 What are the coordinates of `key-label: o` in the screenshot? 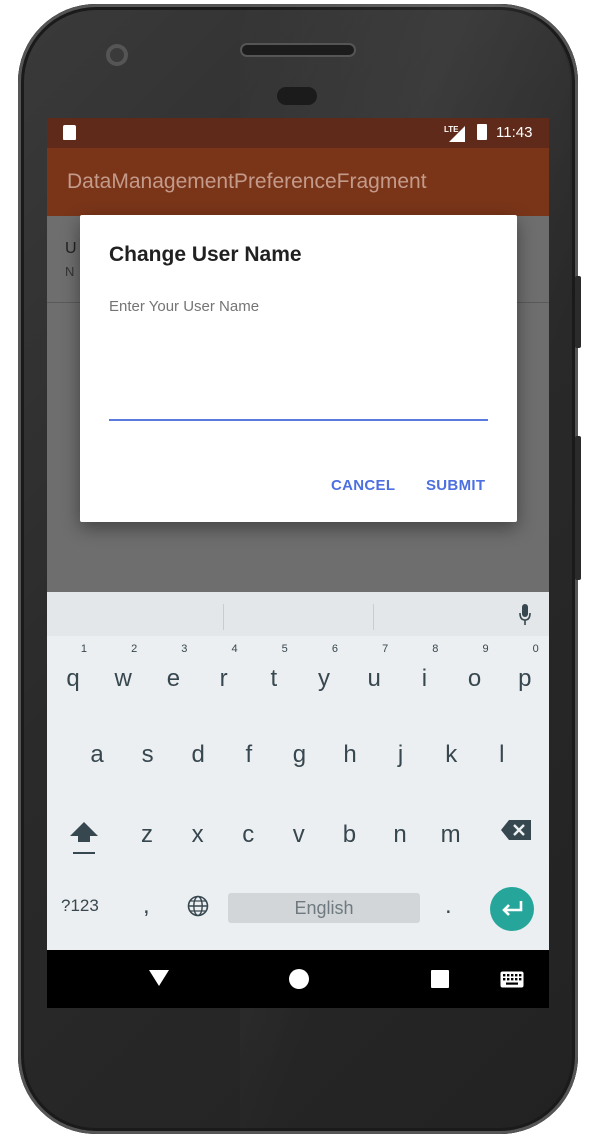 It's located at (474, 678).